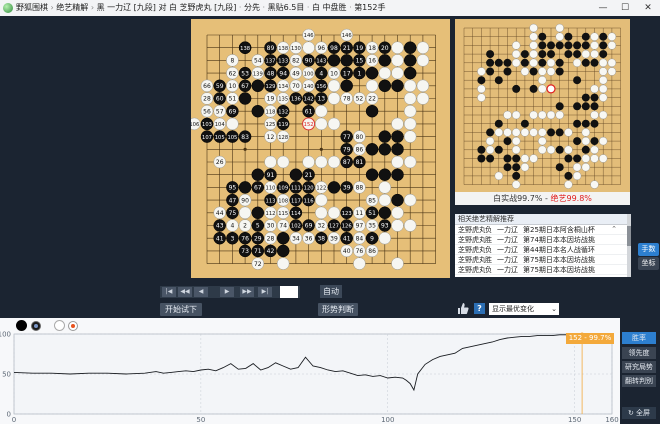 This screenshot has height=424, width=660. What do you see at coordinates (648, 8) in the screenshot?
I see `close-button: ✕` at bounding box center [648, 8].